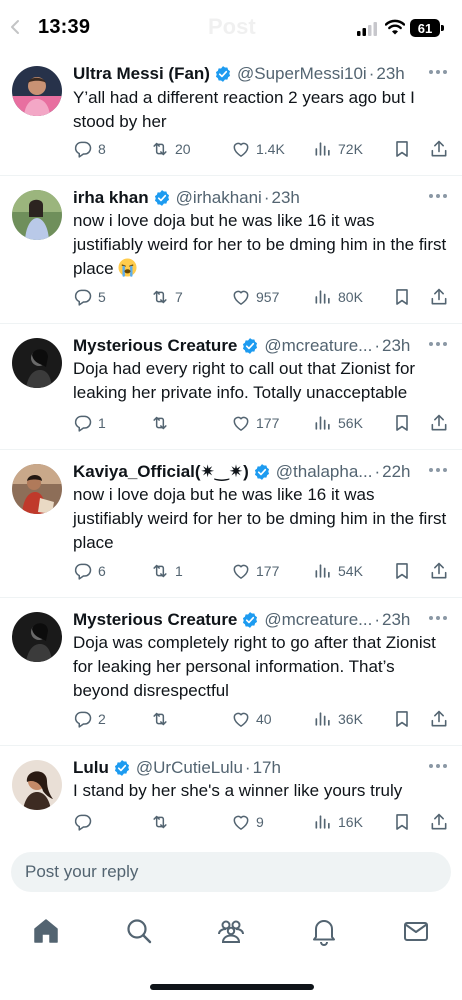 Image resolution: width=462 pixels, height=1000 pixels. I want to click on views-button: 80K, so click(338, 297).